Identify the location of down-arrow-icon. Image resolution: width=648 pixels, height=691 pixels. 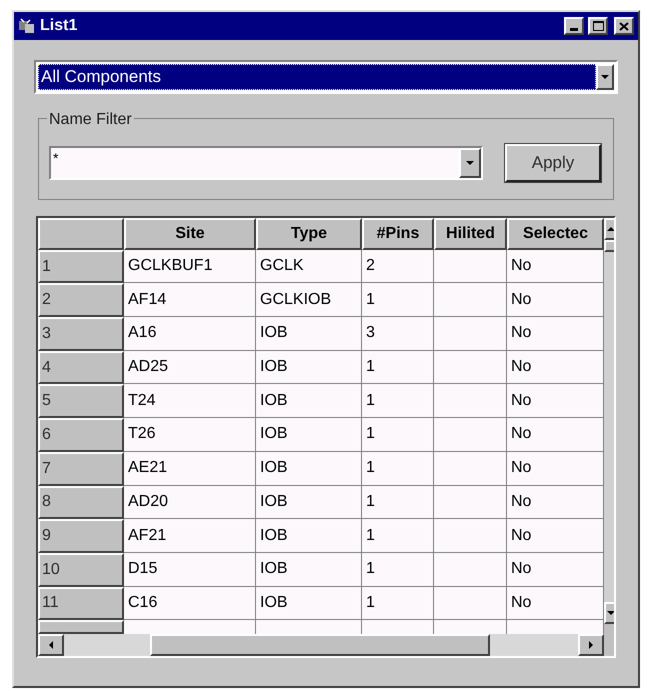
(610, 613).